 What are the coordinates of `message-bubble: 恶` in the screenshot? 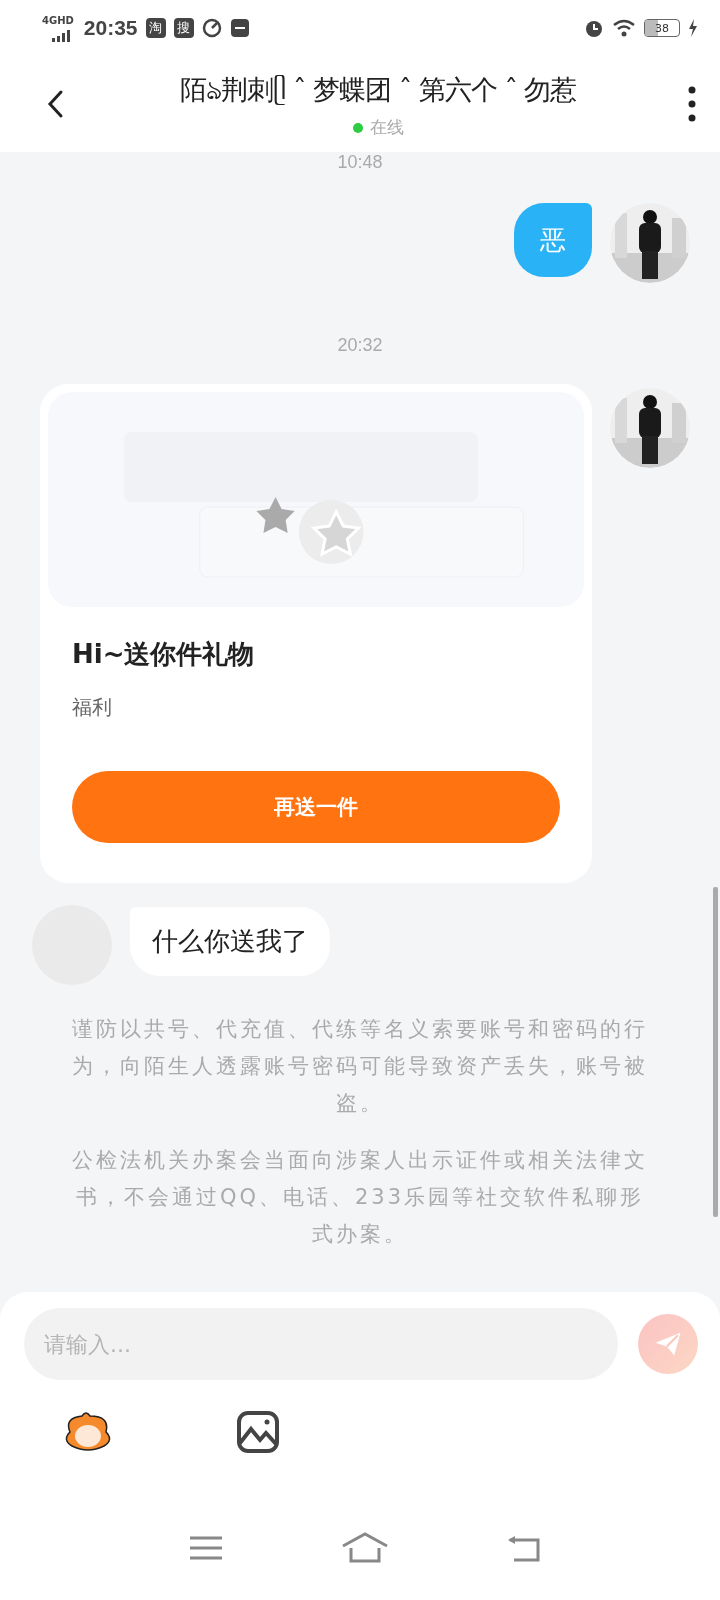 It's located at (553, 240).